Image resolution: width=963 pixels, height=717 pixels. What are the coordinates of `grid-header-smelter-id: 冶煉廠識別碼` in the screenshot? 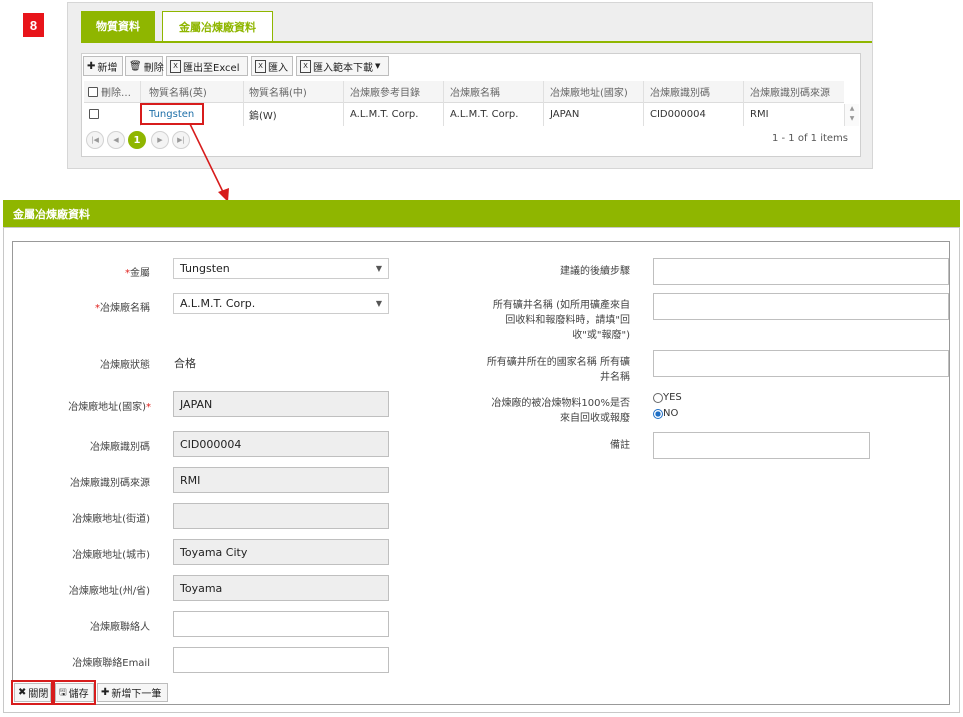 It's located at (680, 91).